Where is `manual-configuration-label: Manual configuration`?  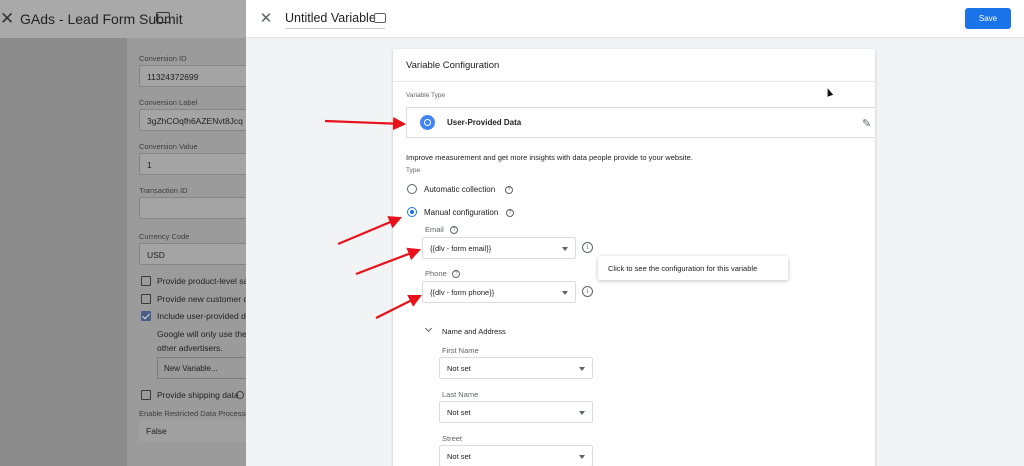
manual-configuration-label: Manual configuration is located at coordinates (461, 212).